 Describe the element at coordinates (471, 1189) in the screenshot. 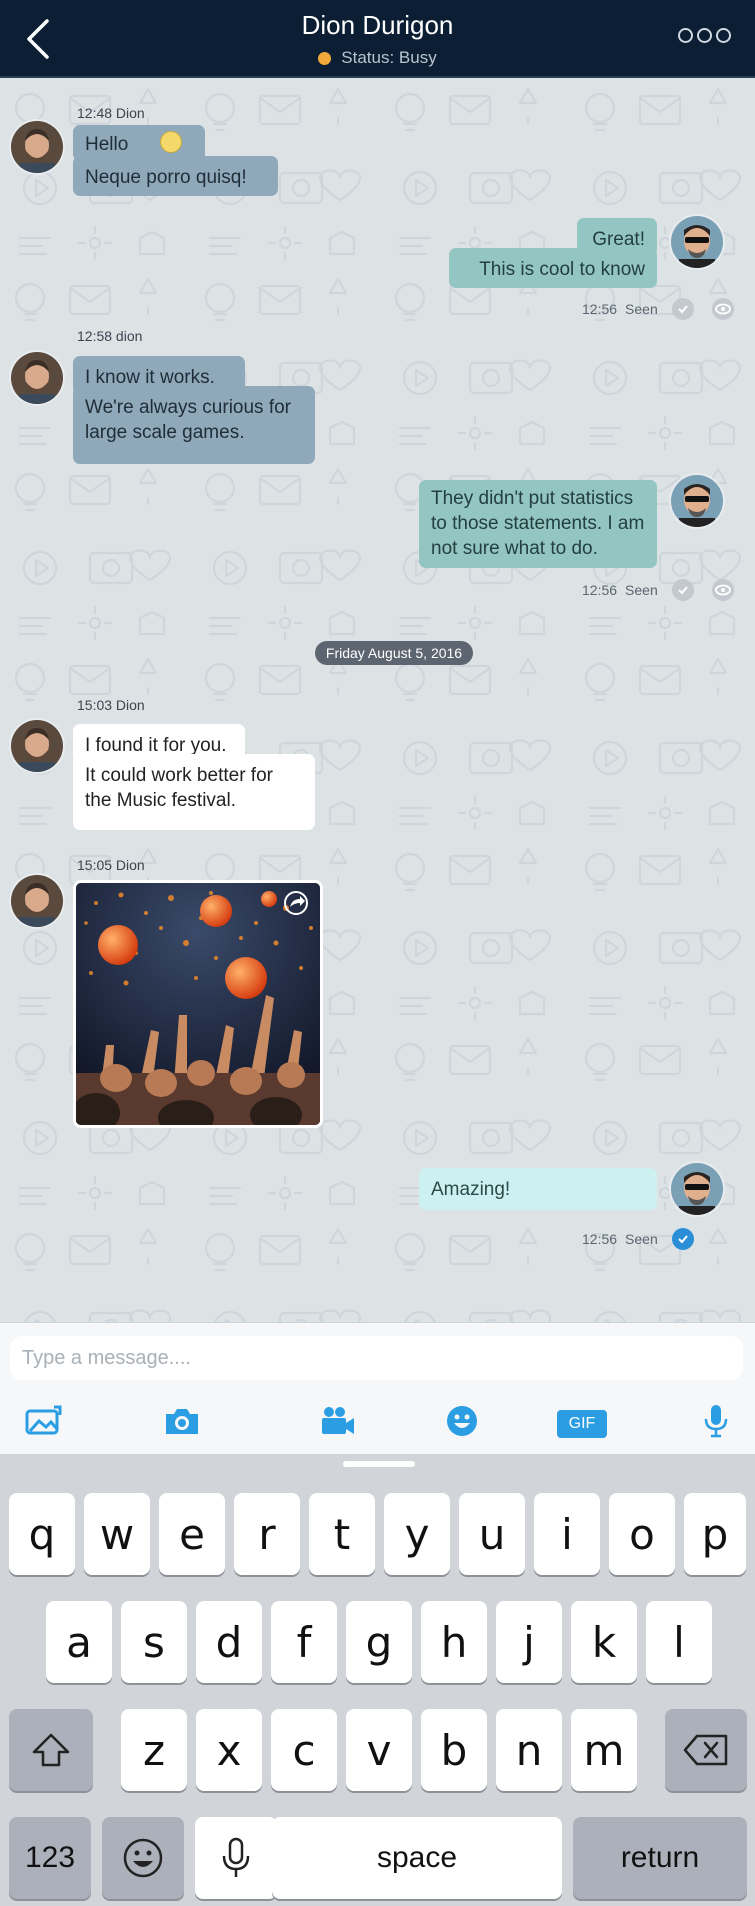

I see `message-text: Amazing!` at that location.